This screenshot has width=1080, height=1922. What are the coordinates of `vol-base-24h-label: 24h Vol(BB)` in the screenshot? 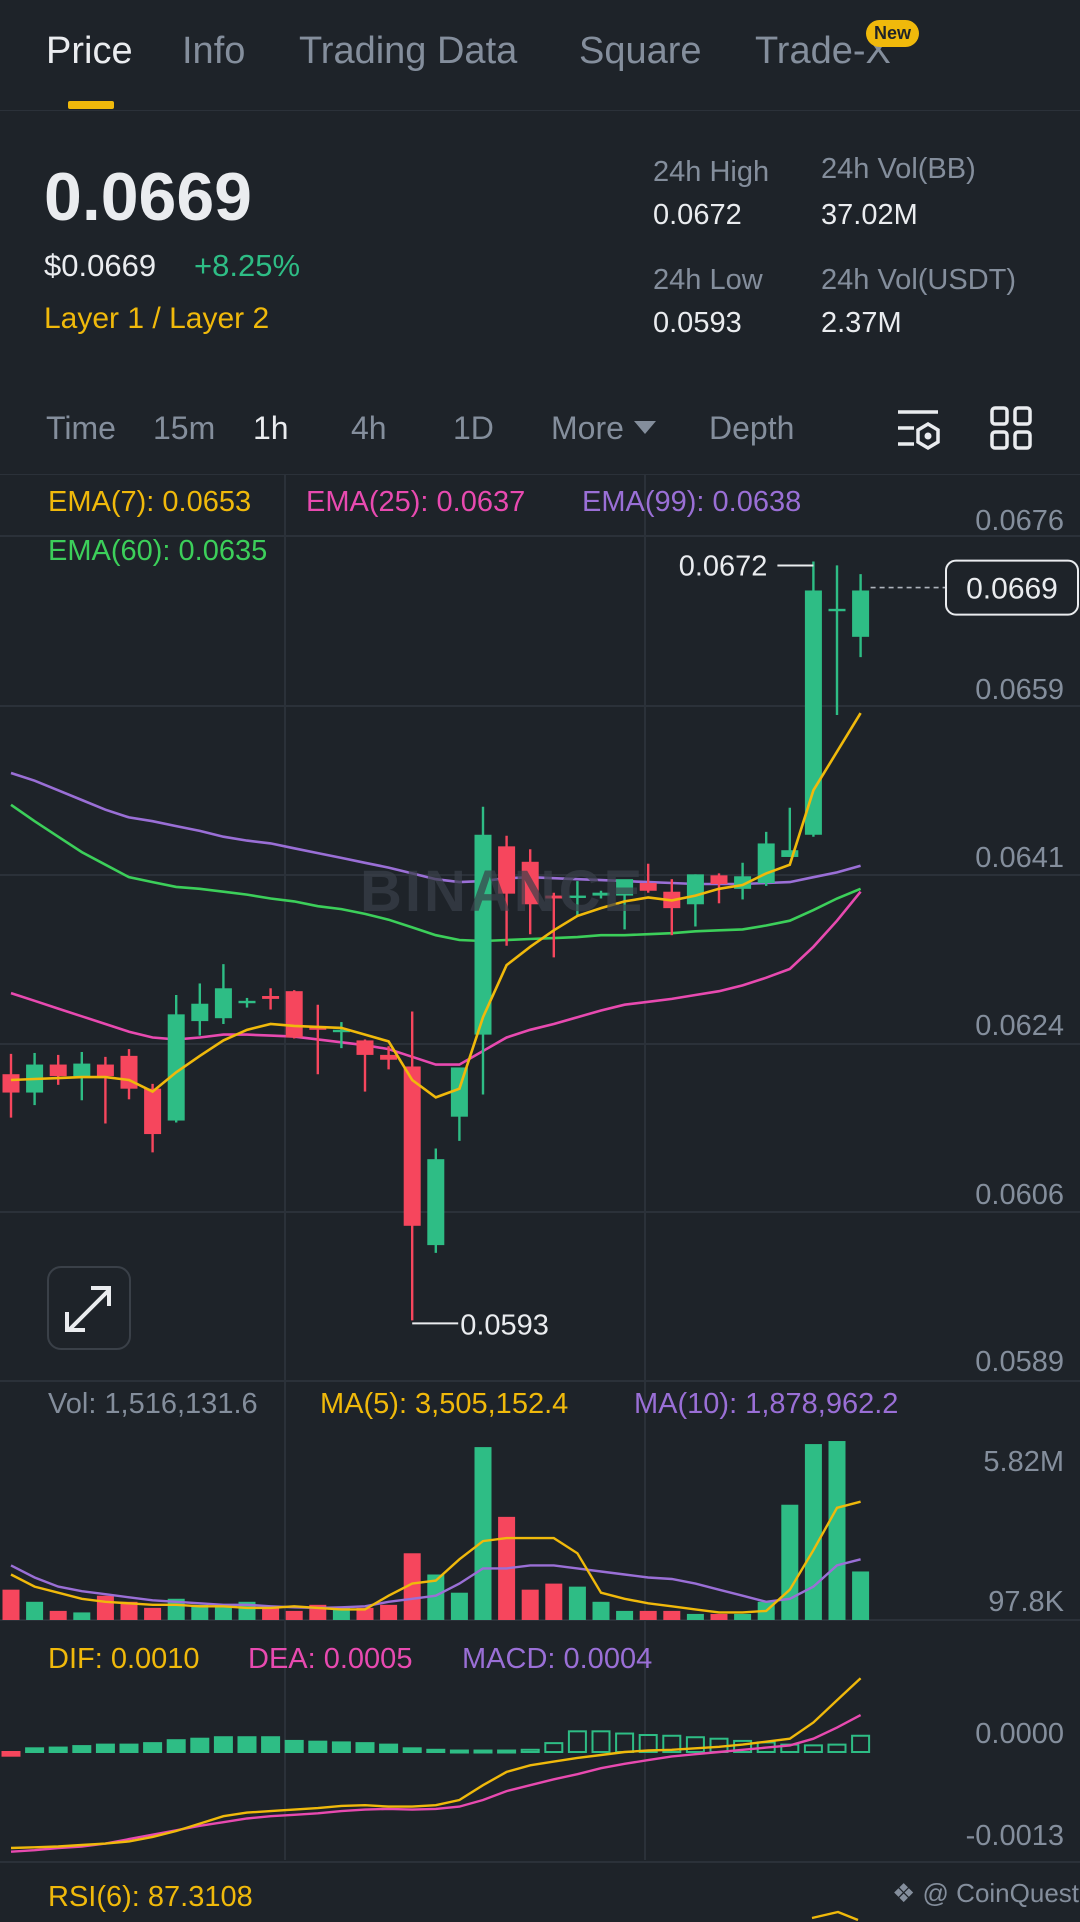 It's located at (898, 169).